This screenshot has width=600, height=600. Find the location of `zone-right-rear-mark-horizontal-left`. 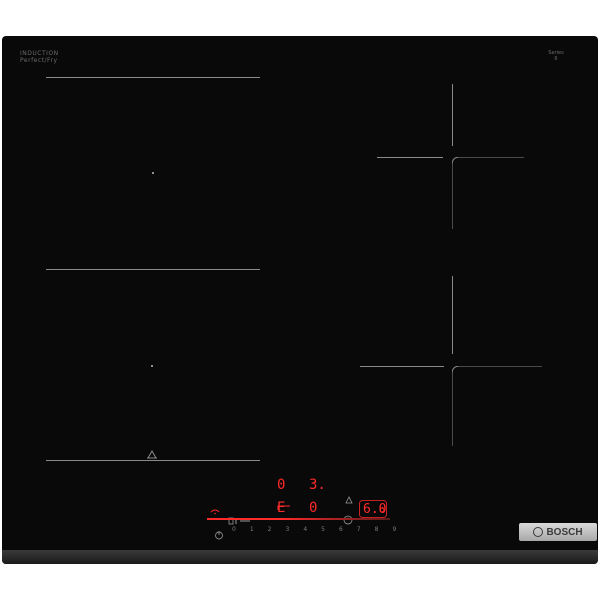

zone-right-rear-mark-horizontal-left is located at coordinates (410, 157).